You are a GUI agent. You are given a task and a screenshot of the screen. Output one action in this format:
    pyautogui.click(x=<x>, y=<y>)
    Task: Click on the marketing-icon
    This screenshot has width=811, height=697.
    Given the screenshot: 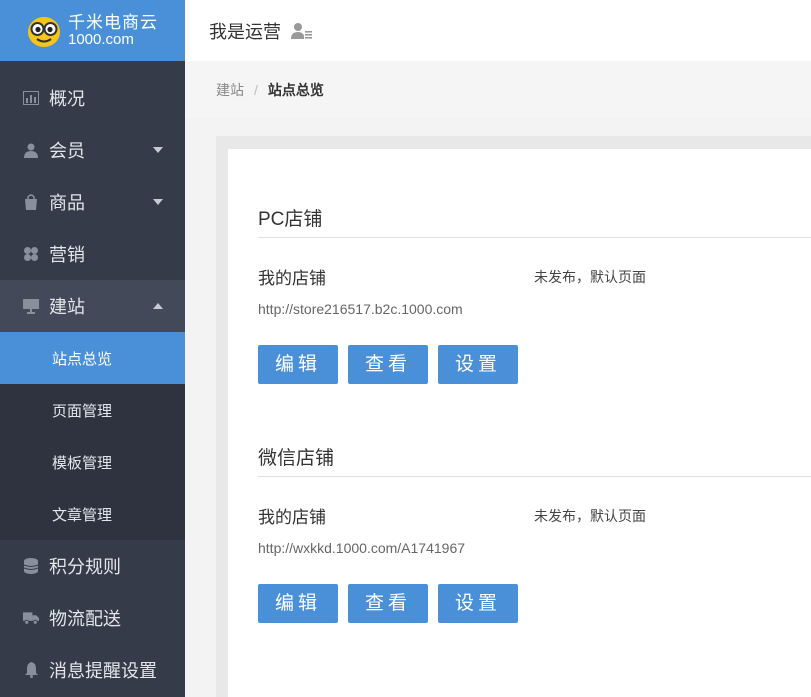 What is the action you would take?
    pyautogui.click(x=31, y=254)
    